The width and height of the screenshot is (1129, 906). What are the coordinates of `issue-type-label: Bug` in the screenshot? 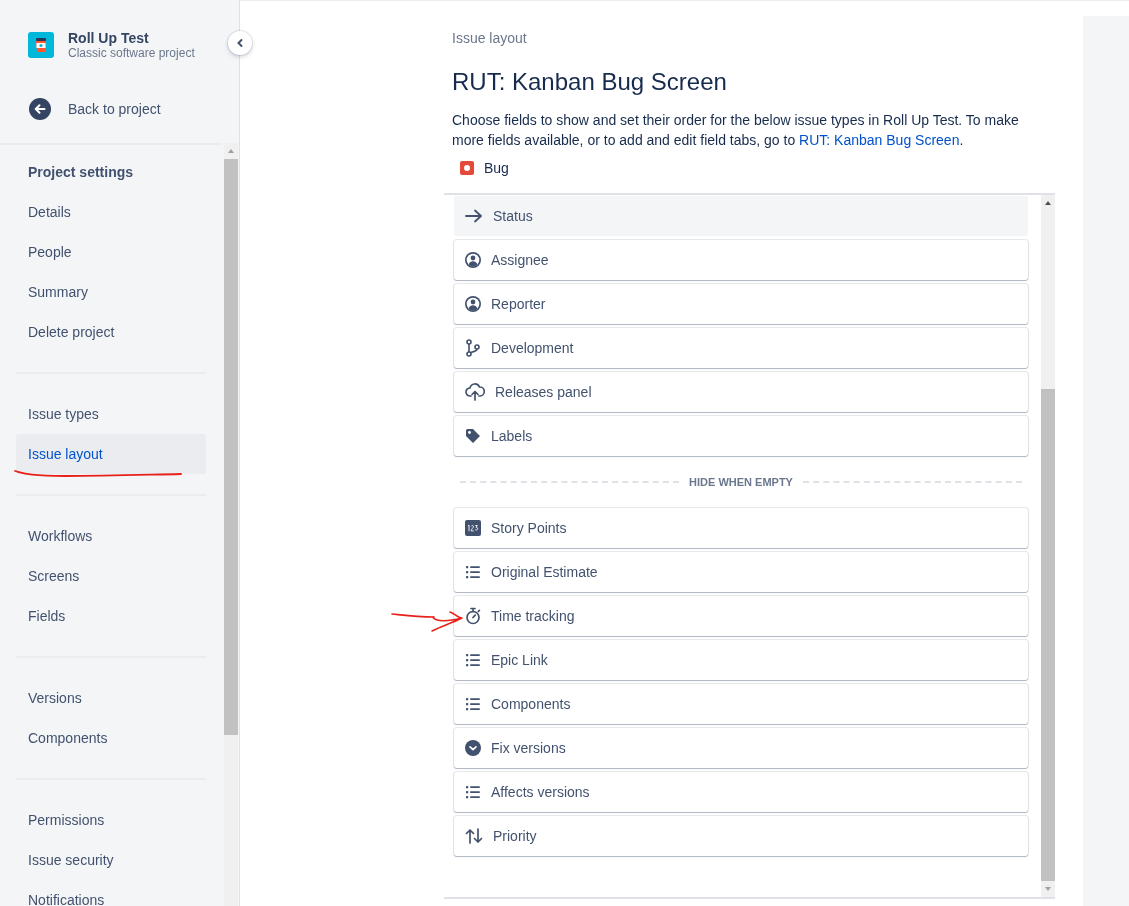 It's located at (496, 168).